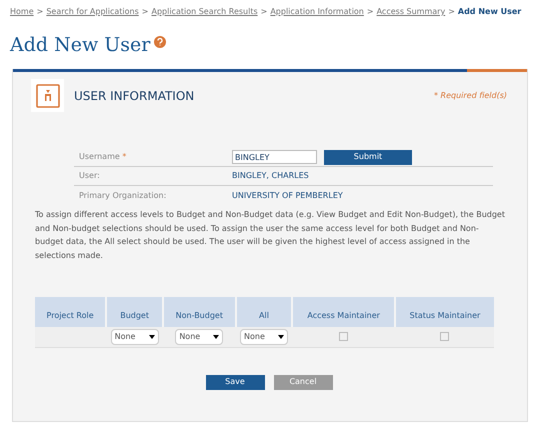 The image size is (540, 431). I want to click on column-header: All, so click(264, 312).